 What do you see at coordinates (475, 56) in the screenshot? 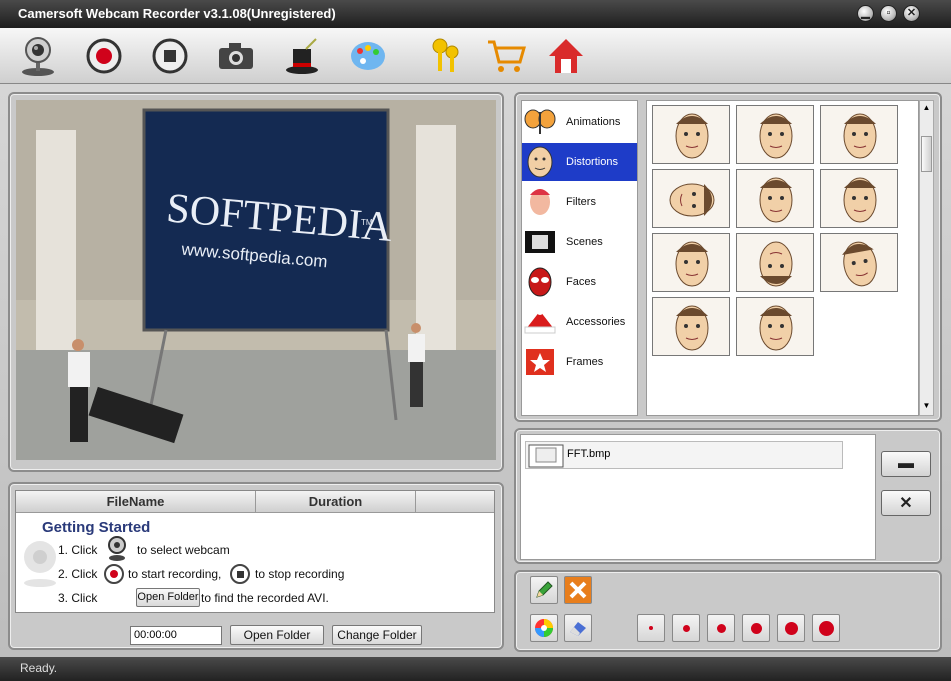
I see `toolbar` at bounding box center [475, 56].